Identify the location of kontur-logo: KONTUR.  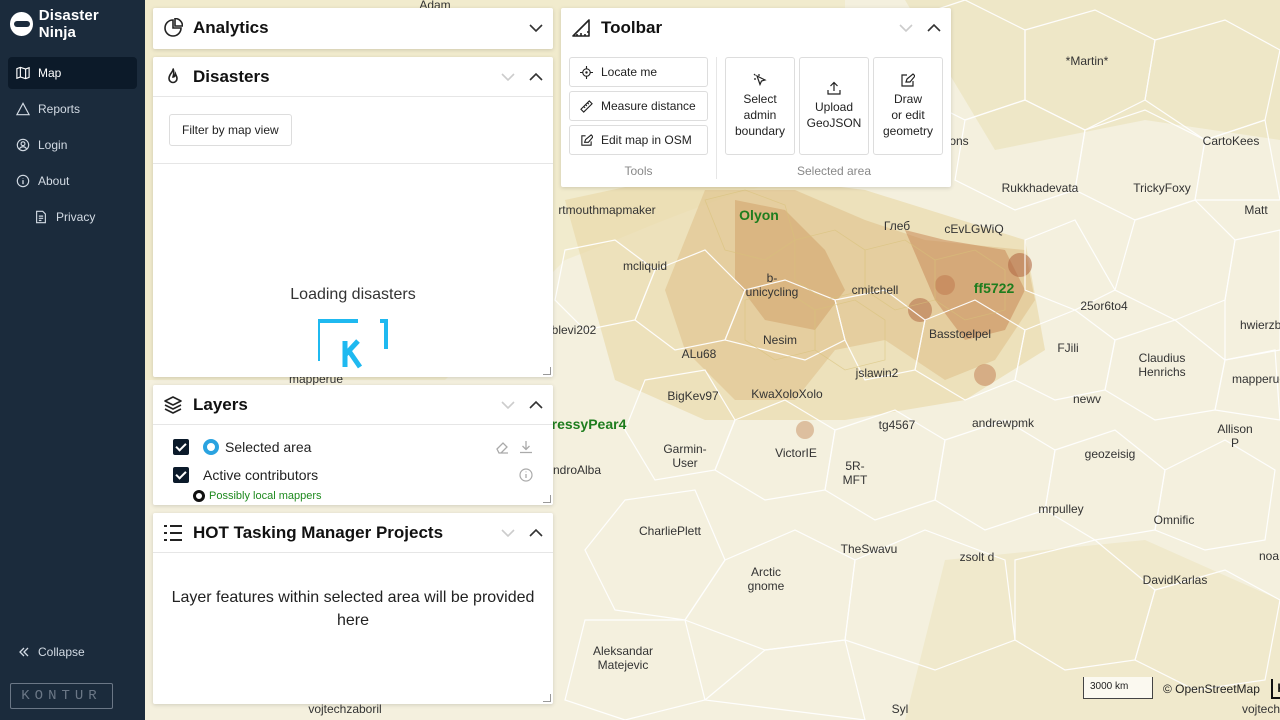
(61, 696).